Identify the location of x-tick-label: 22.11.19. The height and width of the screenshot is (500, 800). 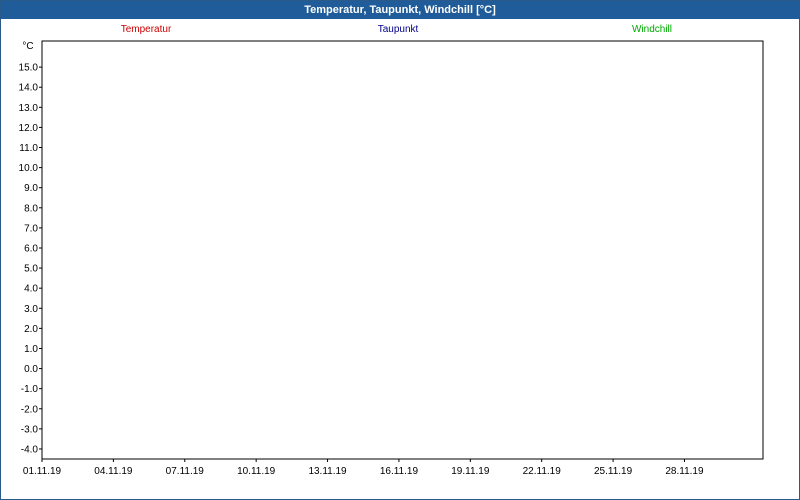
(542, 471).